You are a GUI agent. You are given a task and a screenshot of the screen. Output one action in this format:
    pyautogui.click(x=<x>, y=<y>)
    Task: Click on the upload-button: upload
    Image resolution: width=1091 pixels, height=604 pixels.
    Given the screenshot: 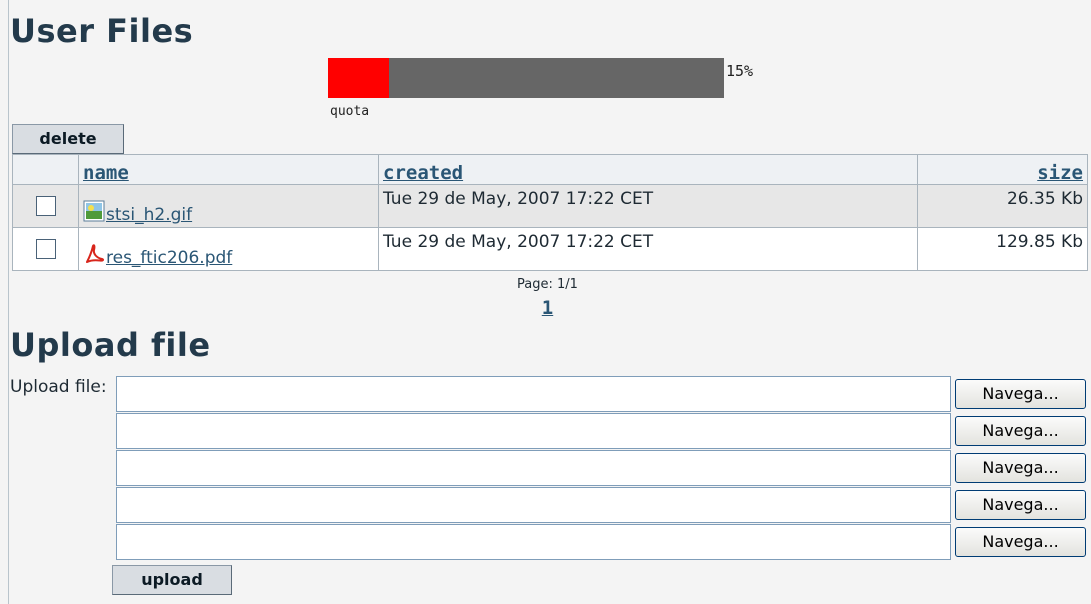 What is the action you would take?
    pyautogui.click(x=172, y=580)
    